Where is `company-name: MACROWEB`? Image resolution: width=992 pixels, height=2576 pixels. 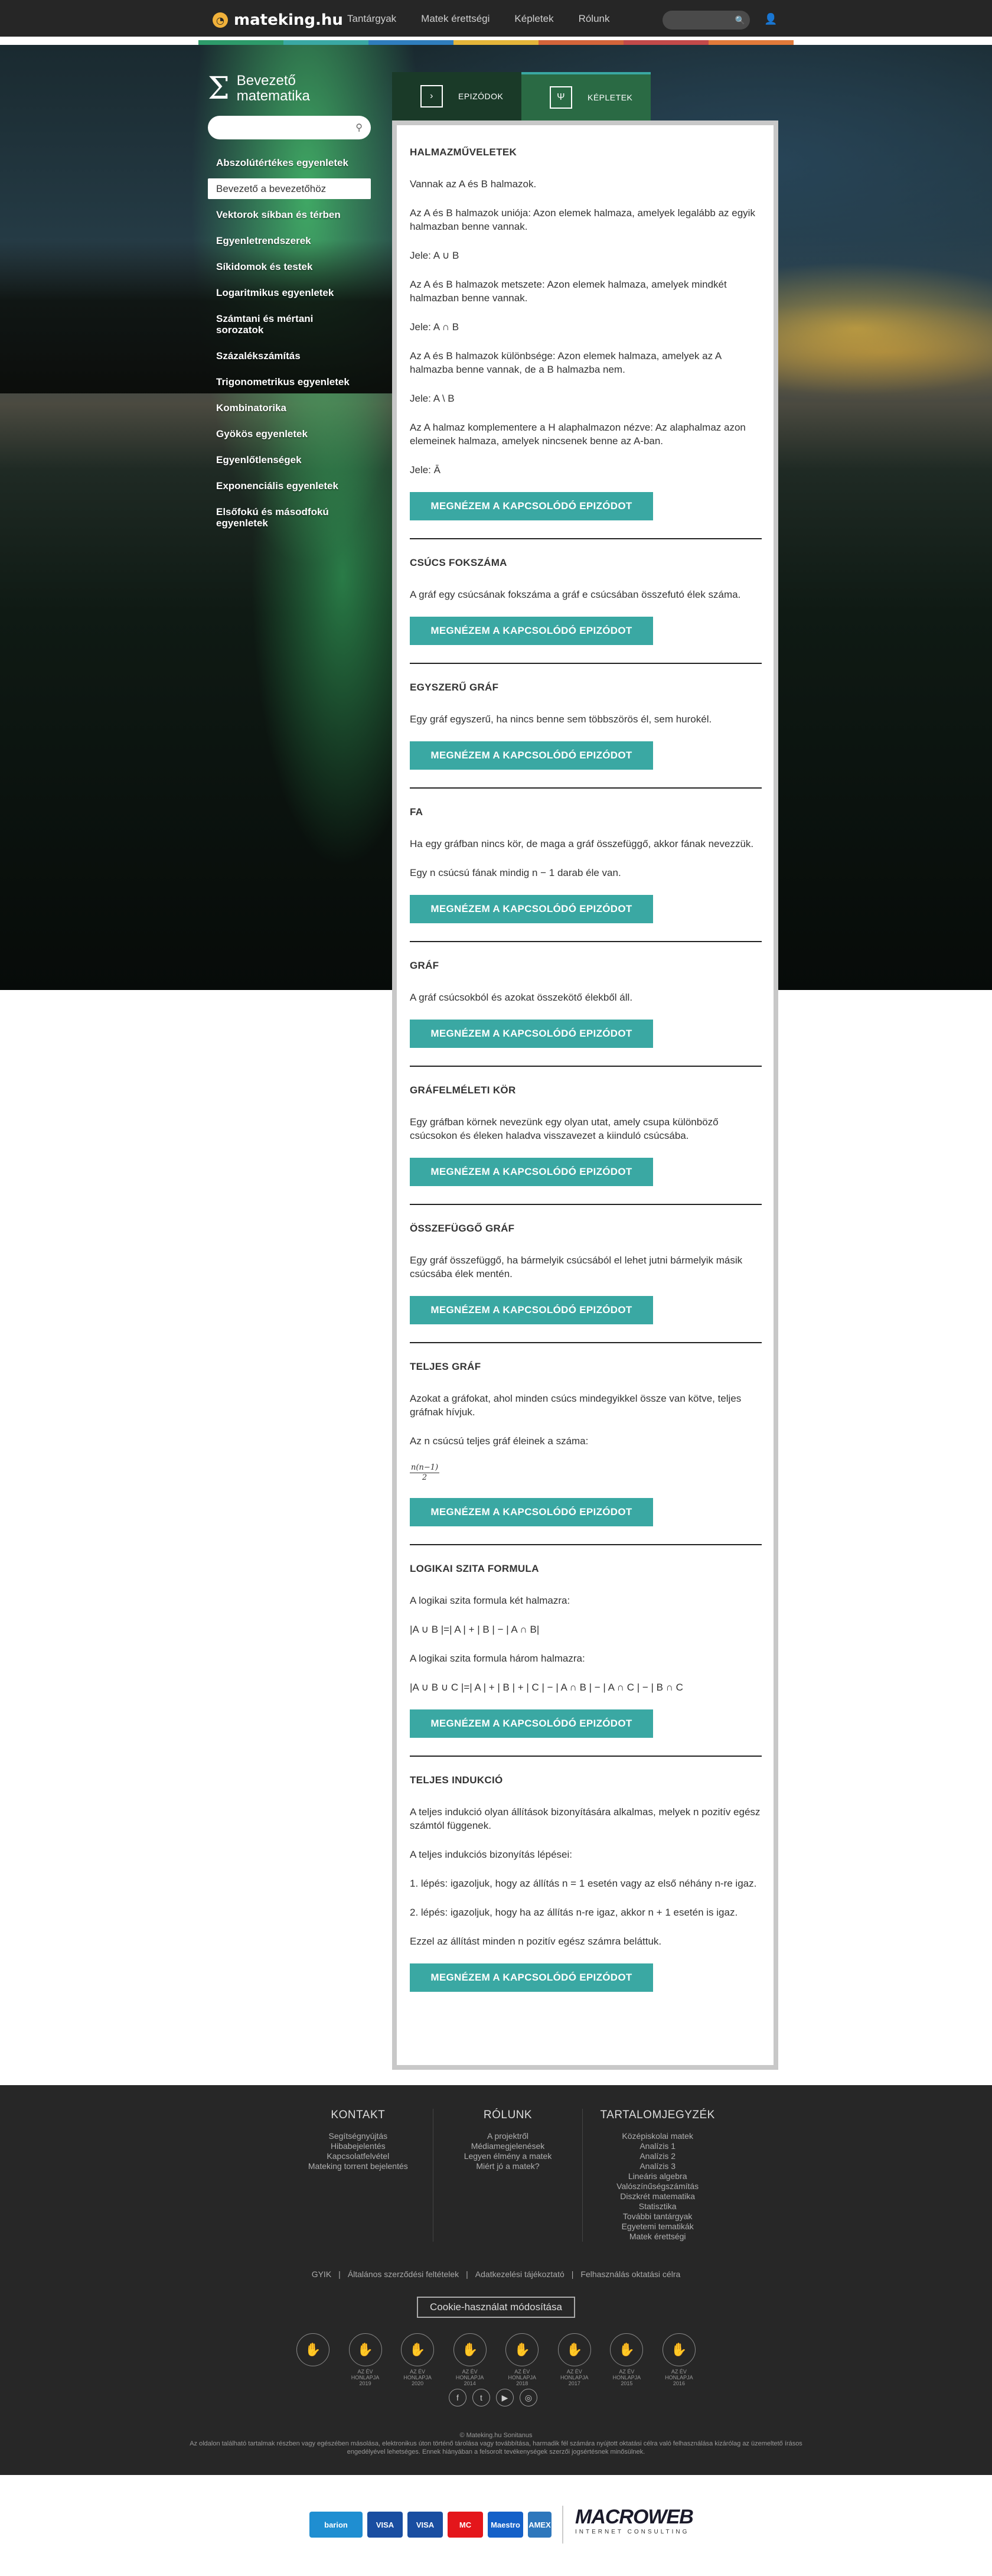 company-name: MACROWEB is located at coordinates (634, 2517).